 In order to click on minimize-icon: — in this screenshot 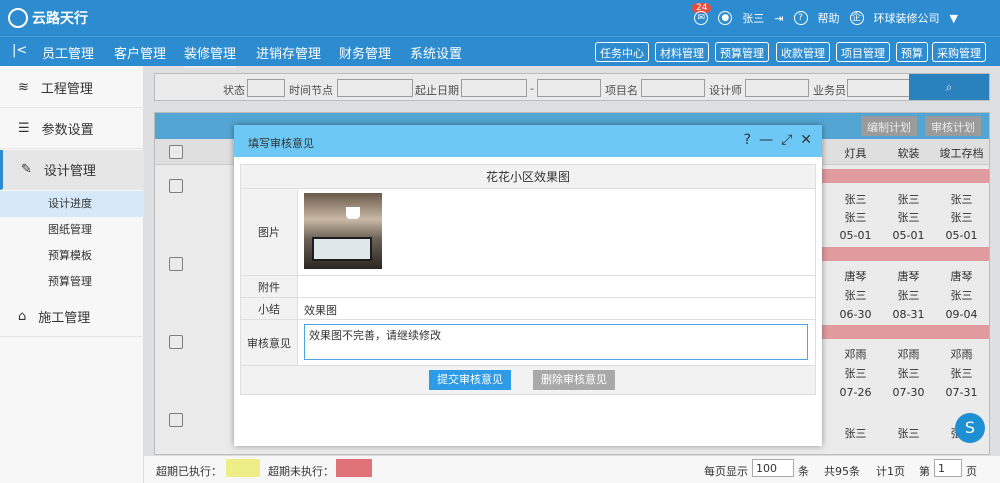, I will do `click(766, 140)`.